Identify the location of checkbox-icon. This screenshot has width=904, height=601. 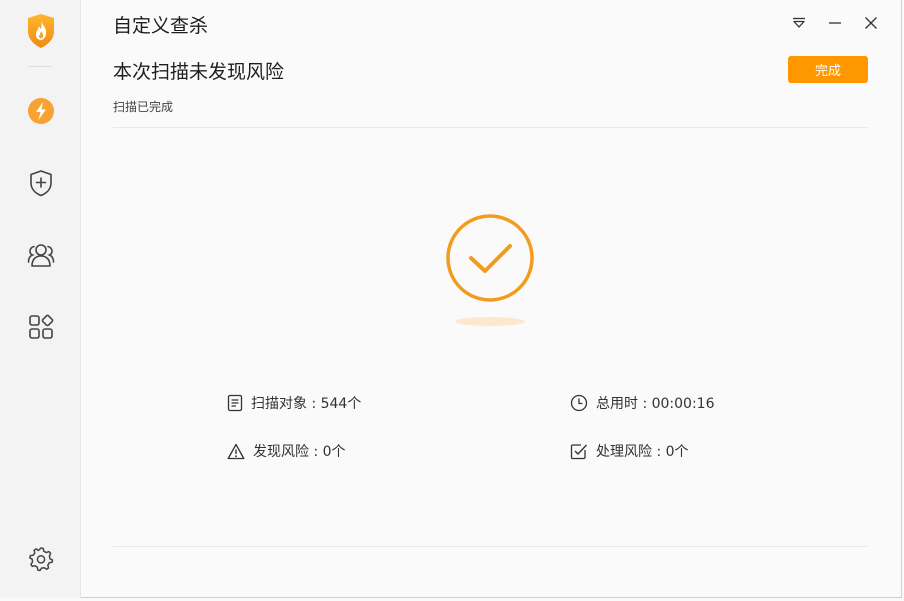
(579, 452).